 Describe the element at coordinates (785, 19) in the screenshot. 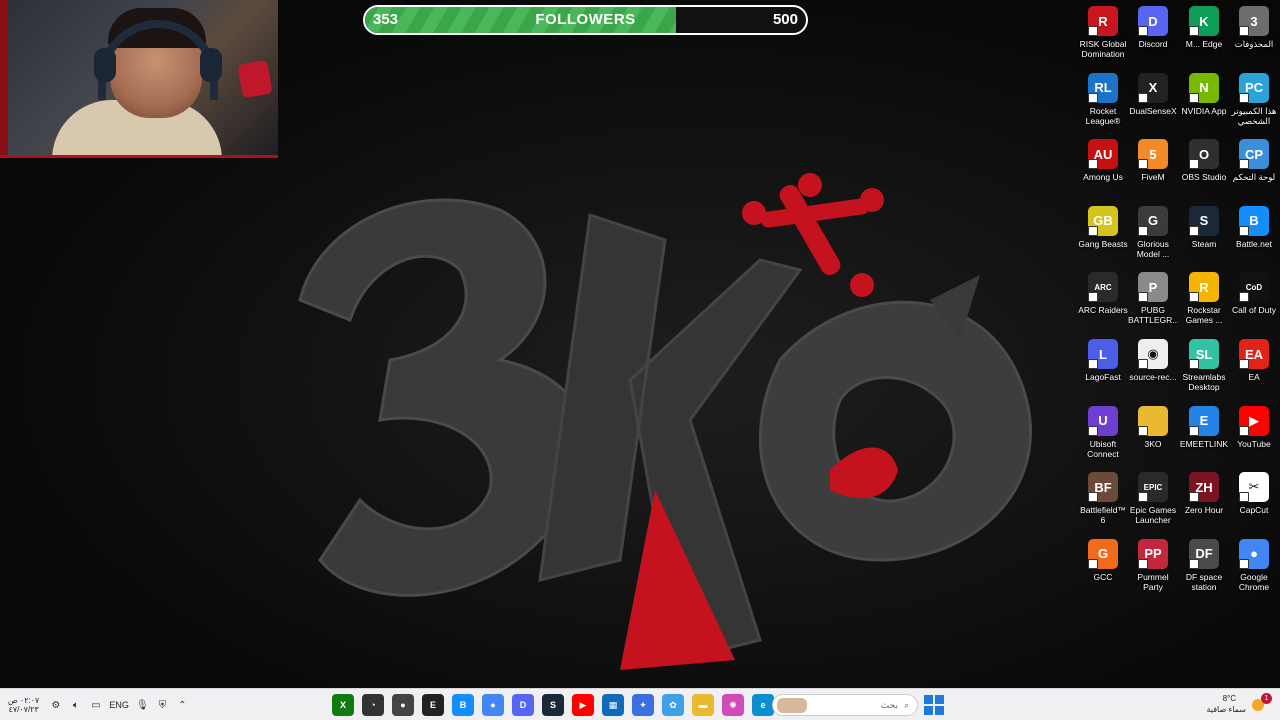

I see `followers-goal: 500` at that location.